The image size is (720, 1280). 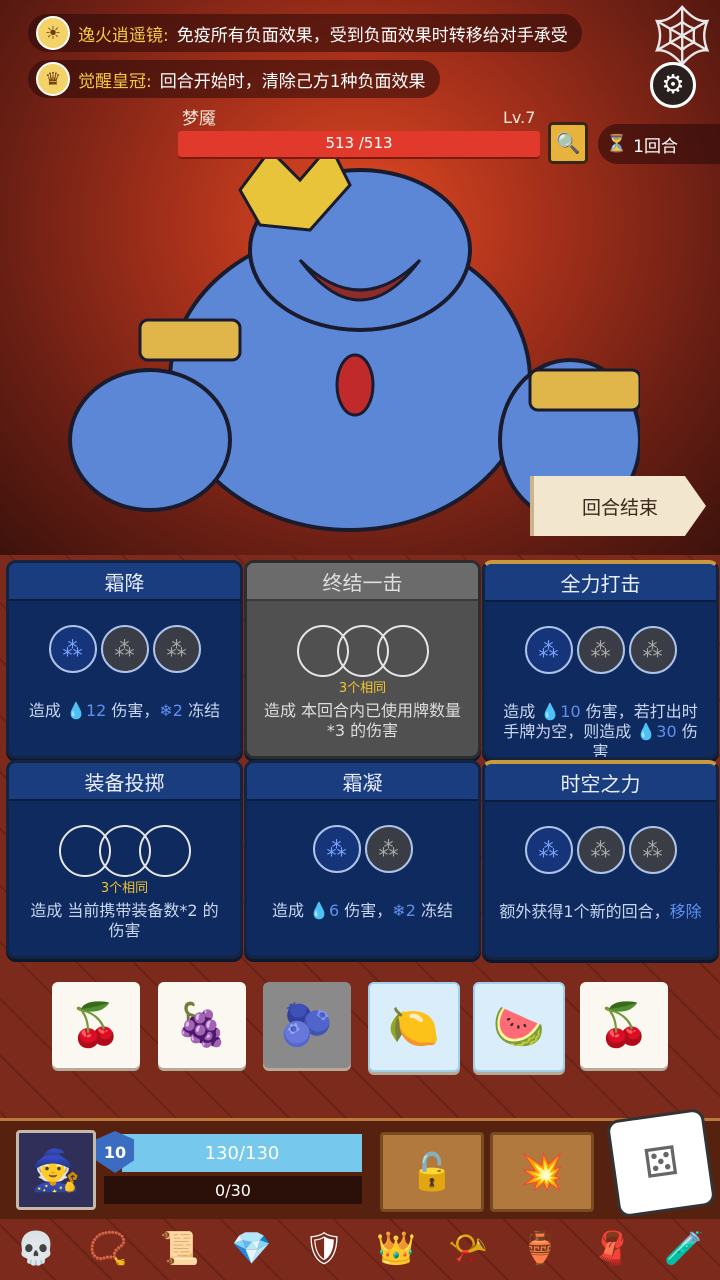 I want to click on shatter-button: 💥, so click(x=542, y=1172).